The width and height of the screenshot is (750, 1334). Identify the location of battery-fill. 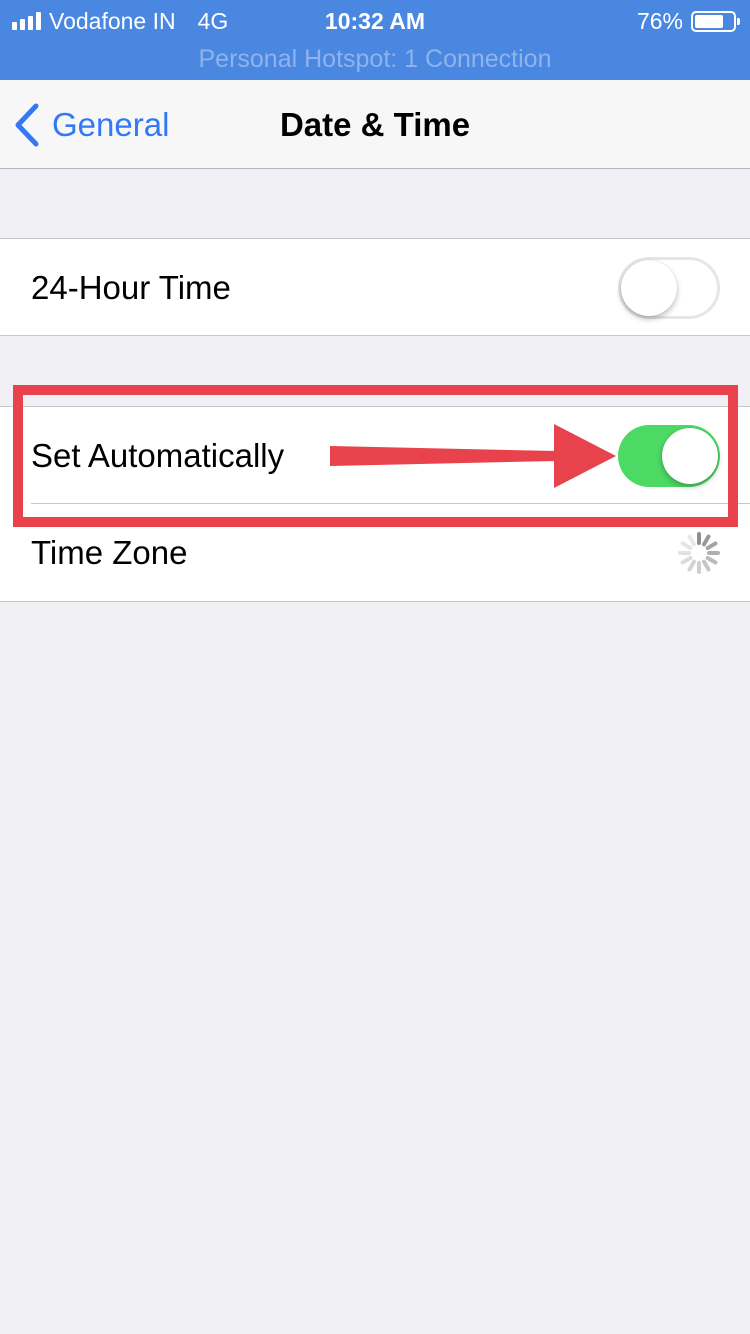
(709, 21).